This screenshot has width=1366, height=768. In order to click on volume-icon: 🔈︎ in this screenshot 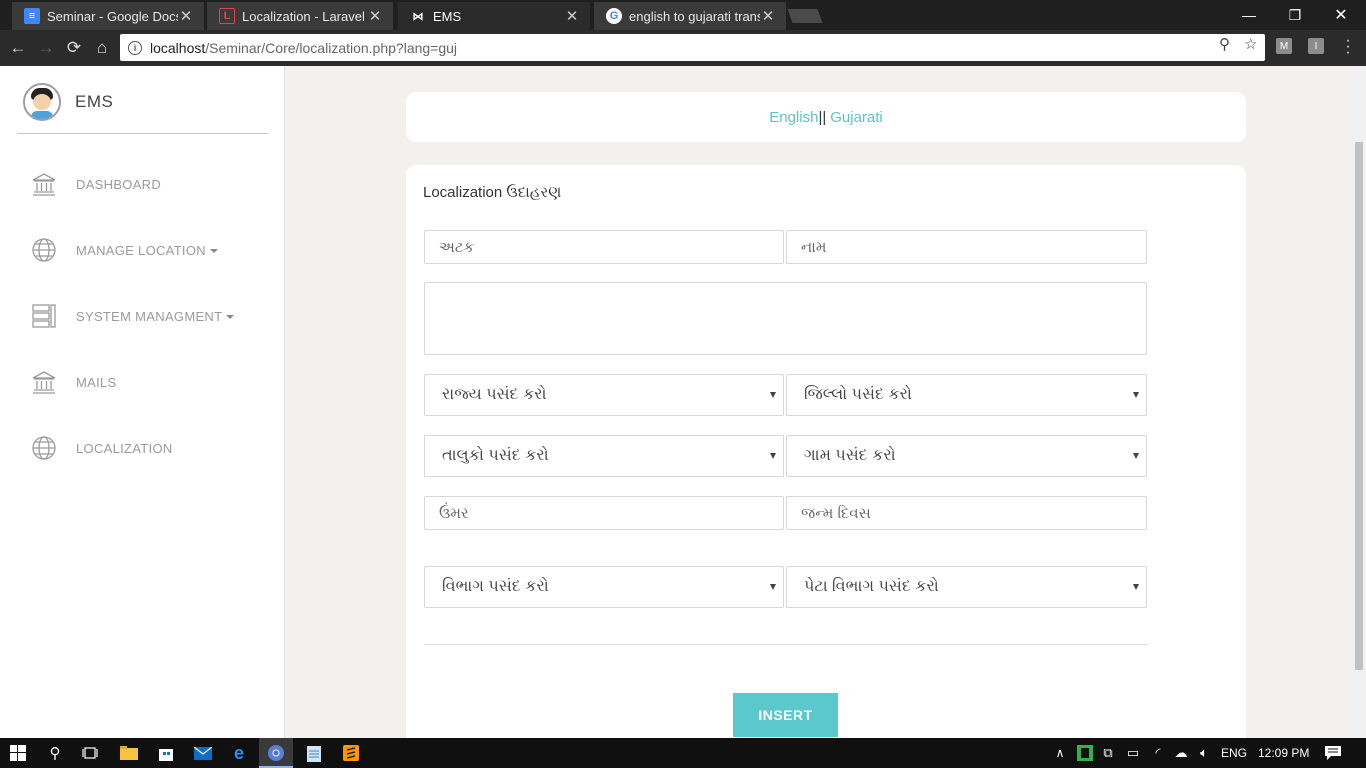, I will do `click(1204, 753)`.